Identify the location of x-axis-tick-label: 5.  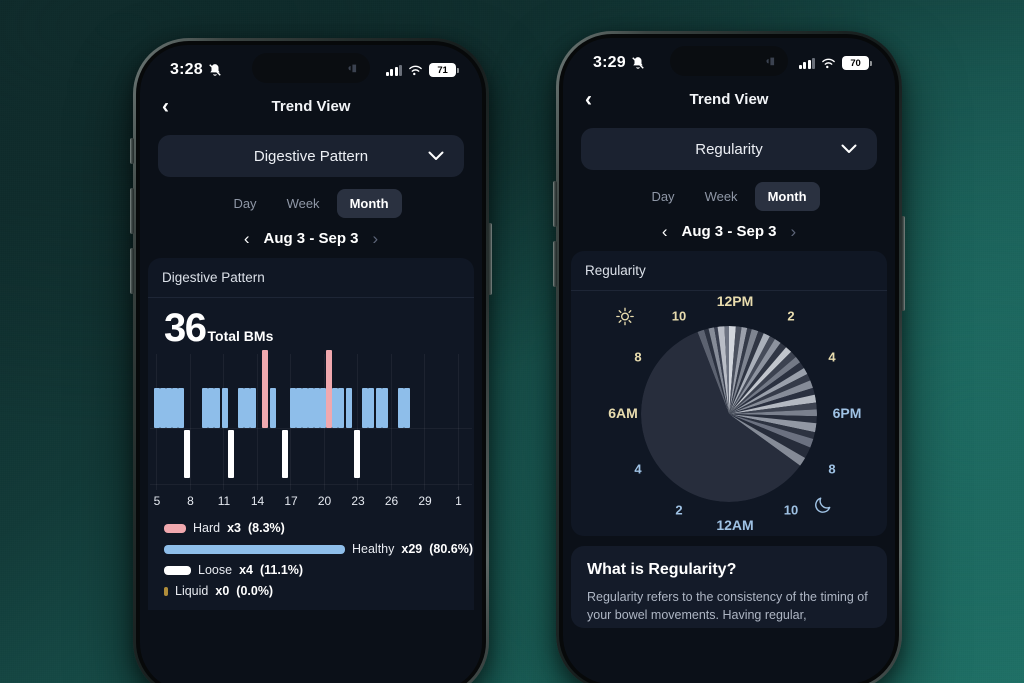
(157, 501).